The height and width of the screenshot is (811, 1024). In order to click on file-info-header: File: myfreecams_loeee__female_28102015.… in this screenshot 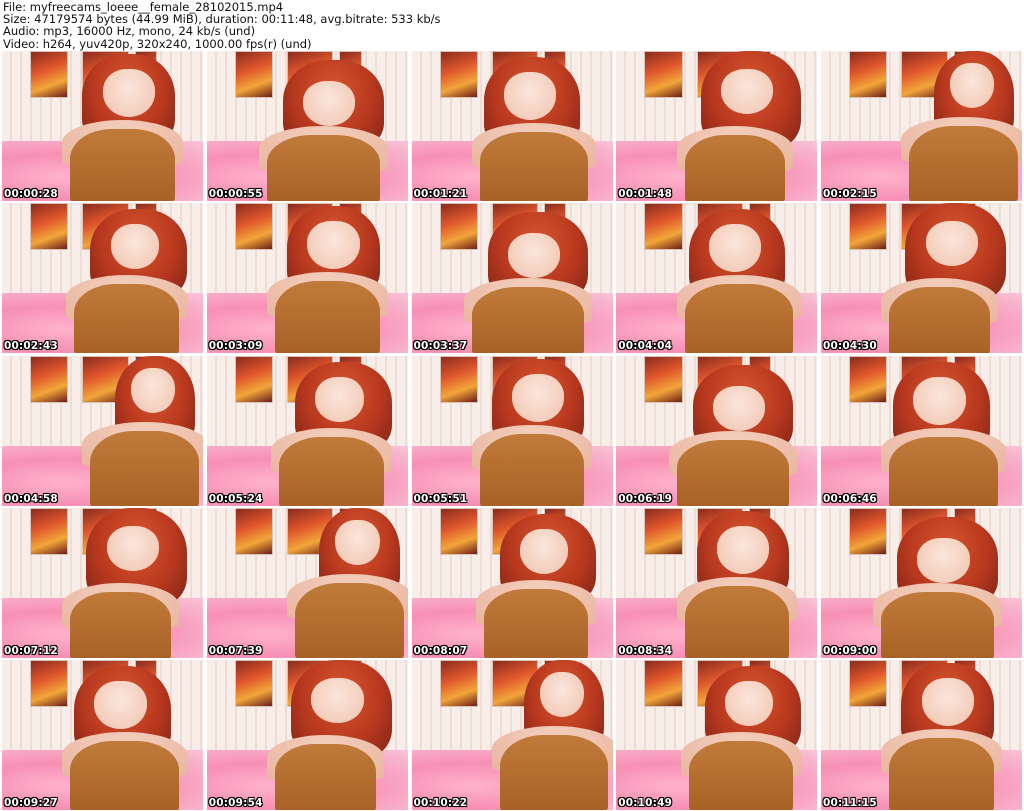, I will do `click(512, 25)`.